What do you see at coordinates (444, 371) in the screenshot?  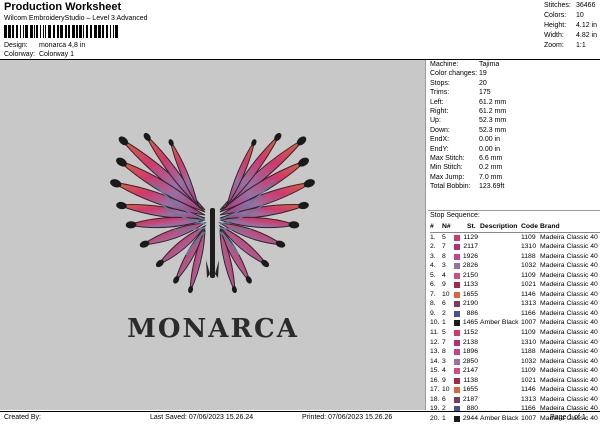 I see `needle-number: 4` at bounding box center [444, 371].